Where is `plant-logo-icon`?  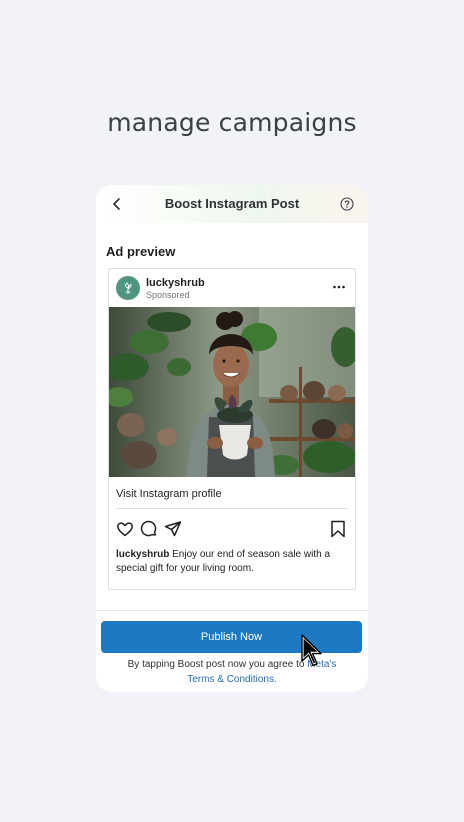 plant-logo-icon is located at coordinates (128, 288).